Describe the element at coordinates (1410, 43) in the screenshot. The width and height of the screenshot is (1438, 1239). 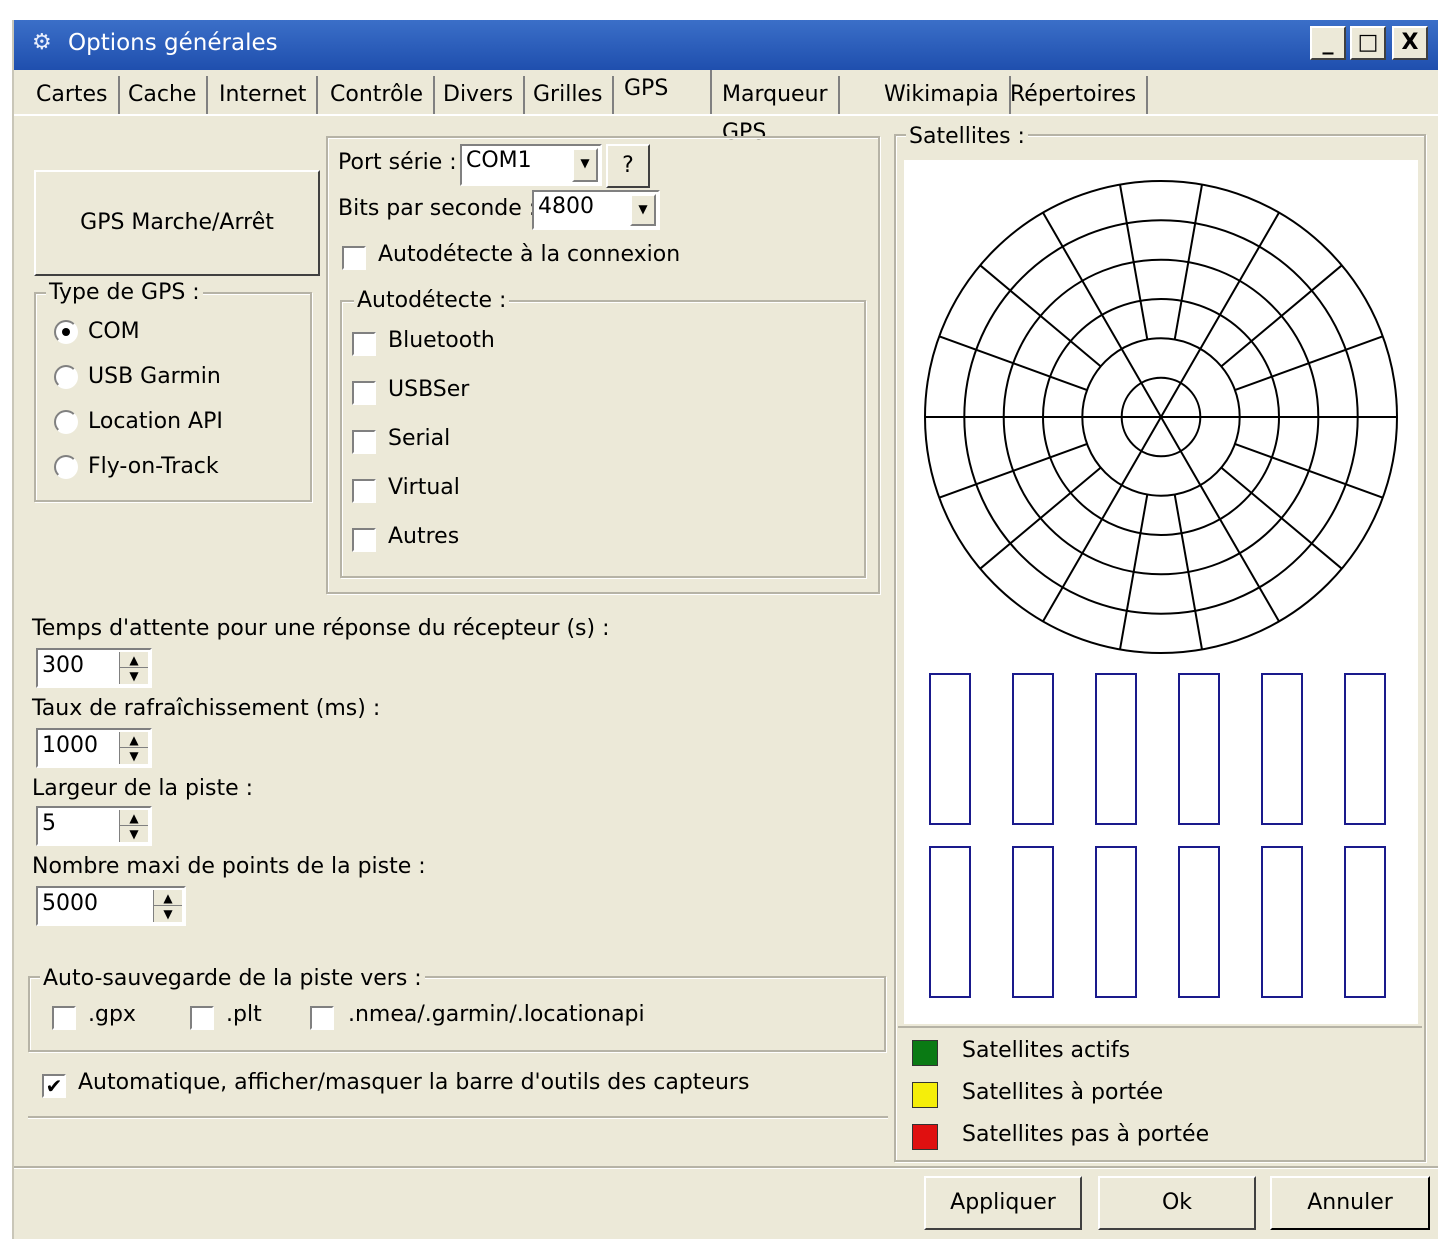
I see `close-button: X` at that location.